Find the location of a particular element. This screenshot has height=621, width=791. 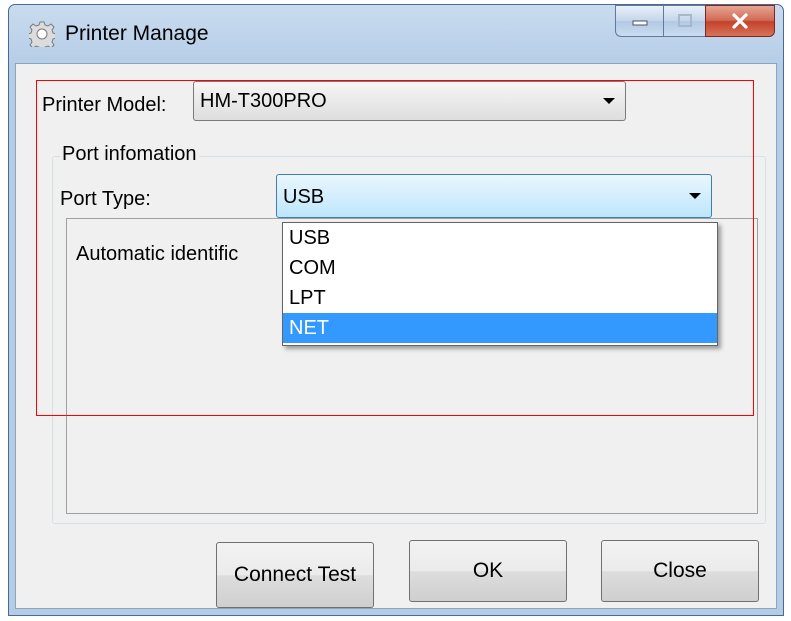

caption-buttons is located at coordinates (695, 22).